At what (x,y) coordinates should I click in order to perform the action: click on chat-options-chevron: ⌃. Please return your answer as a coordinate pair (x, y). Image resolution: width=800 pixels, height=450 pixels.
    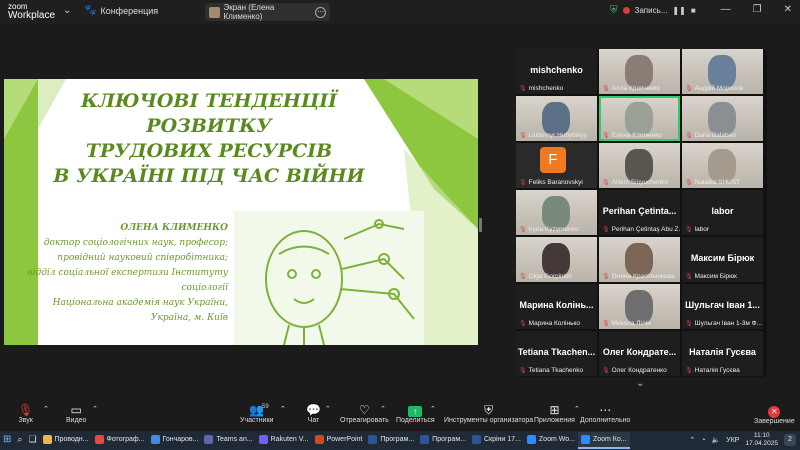
    Looking at the image, I should click on (328, 409).